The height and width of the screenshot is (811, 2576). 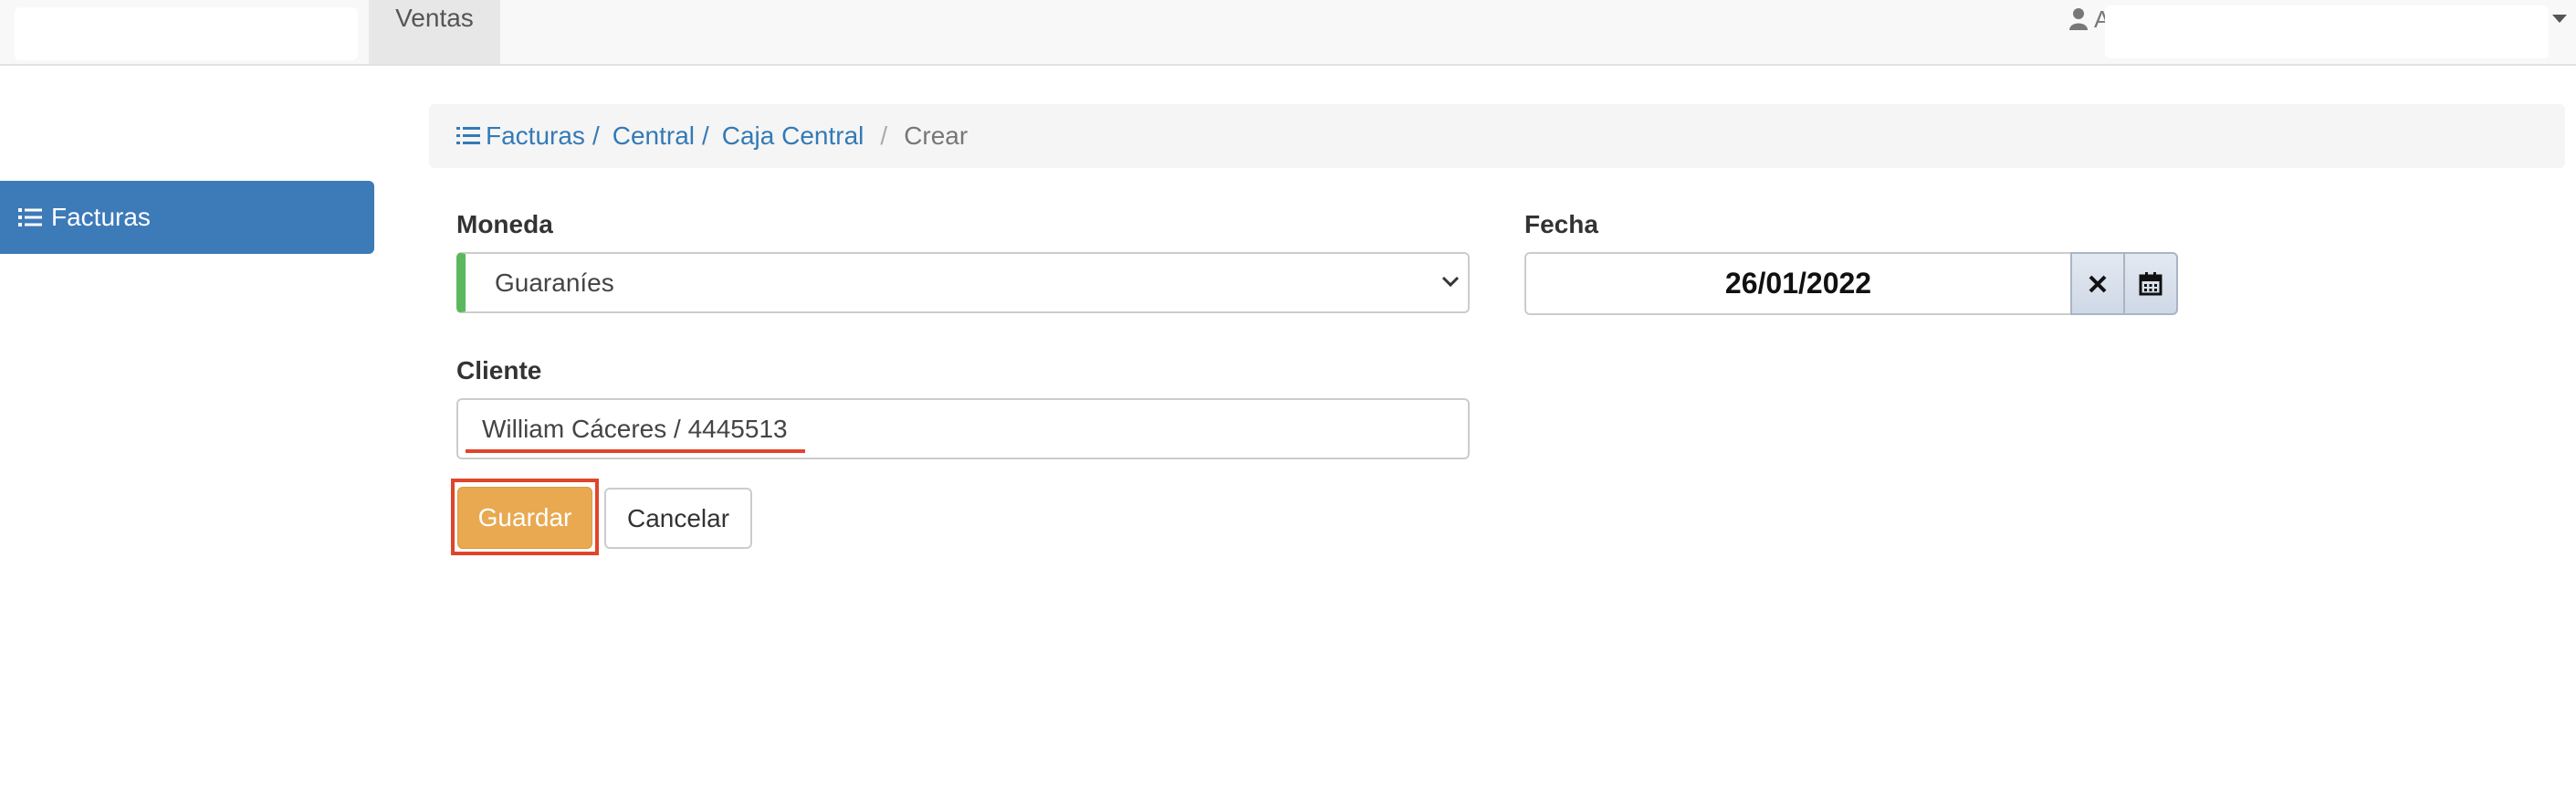 I want to click on sidebar-item-label: Facturas, so click(x=101, y=217).